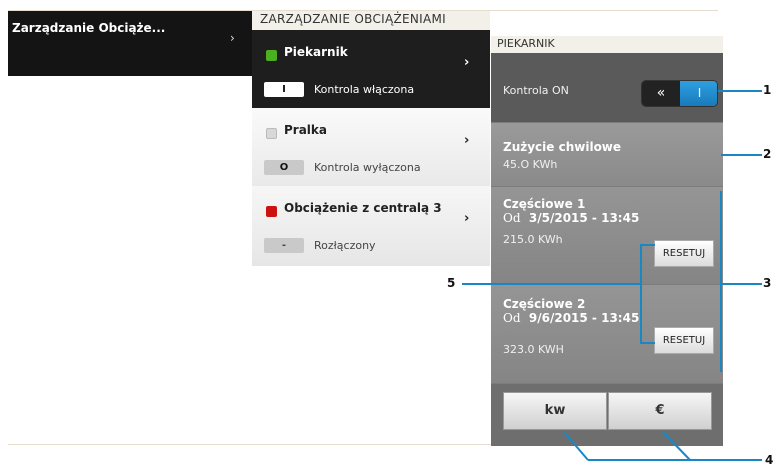 This screenshot has width=776, height=468. I want to click on status-dot-grey-icon, so click(271, 133).